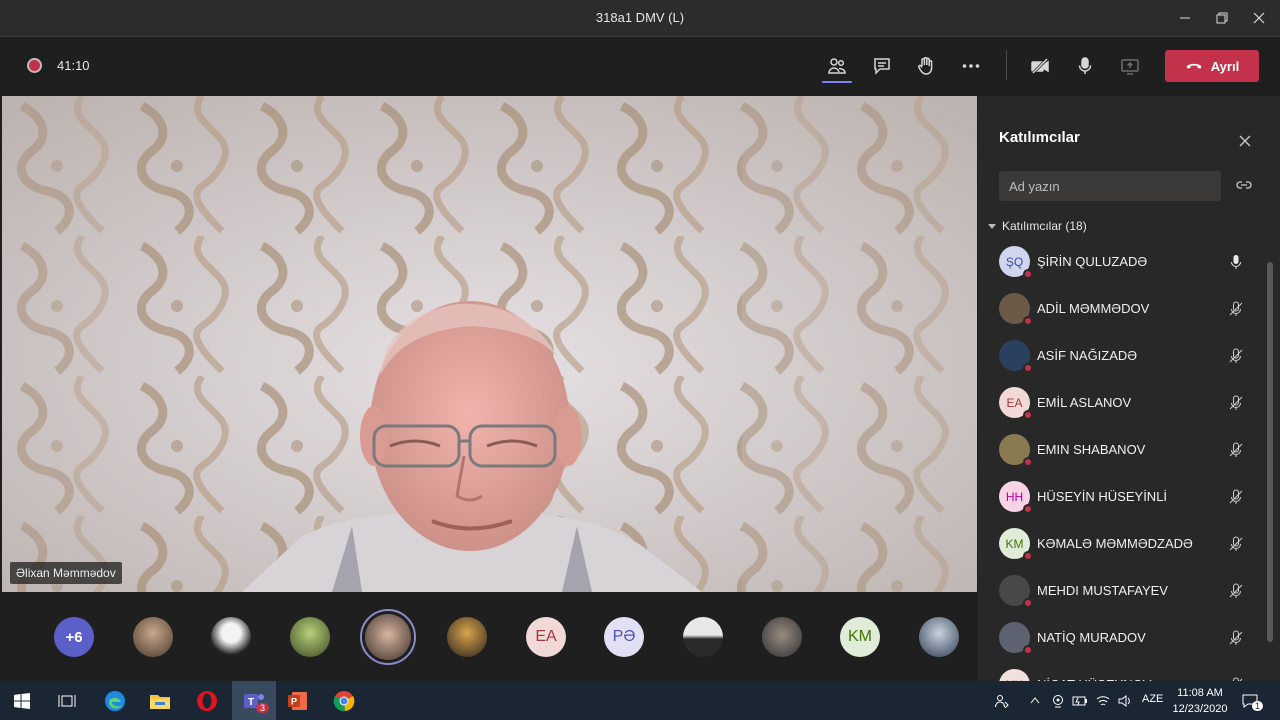  Describe the element at coordinates (1152, 699) in the screenshot. I see `input-language: AZE` at that location.